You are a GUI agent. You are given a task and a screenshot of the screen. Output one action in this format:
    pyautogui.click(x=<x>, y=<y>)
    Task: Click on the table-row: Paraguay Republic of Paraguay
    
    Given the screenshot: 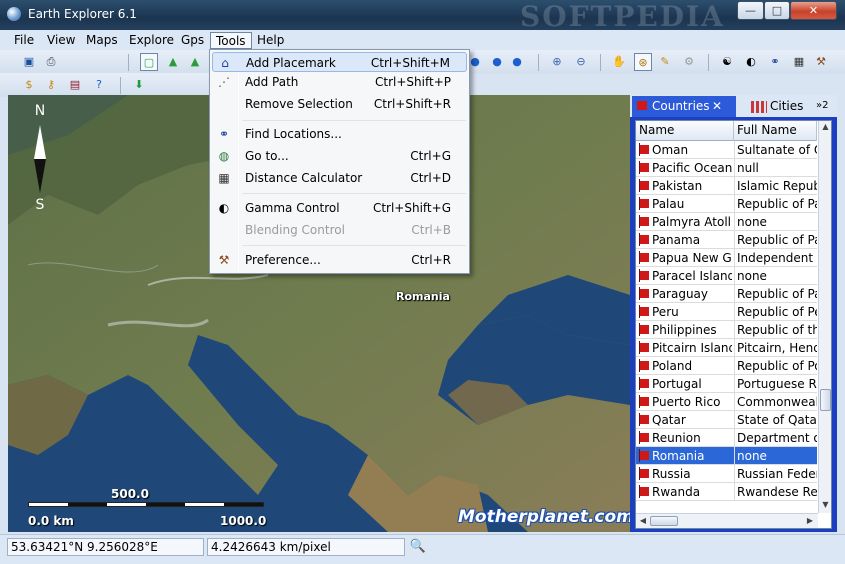 What is the action you would take?
    pyautogui.click(x=726, y=294)
    